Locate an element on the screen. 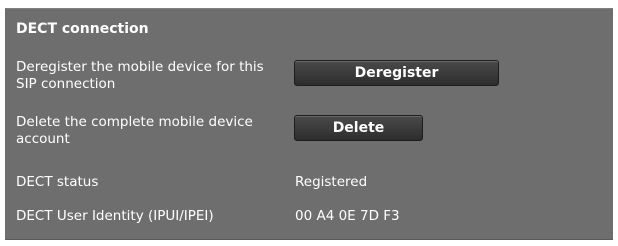 Image resolution: width=618 pixels, height=246 pixels. section-title: DECT connection is located at coordinates (82, 29).